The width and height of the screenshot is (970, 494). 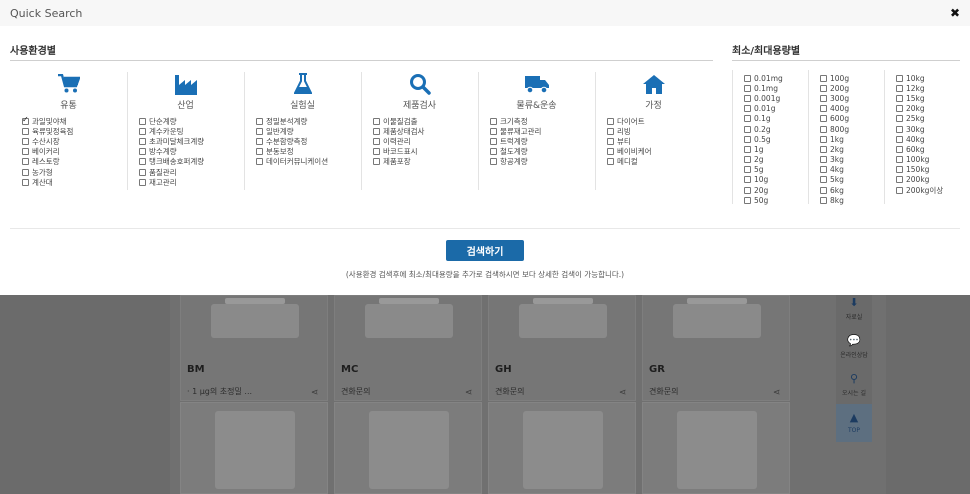 I want to click on env-option: 계수카운팅, so click(x=171, y=131).